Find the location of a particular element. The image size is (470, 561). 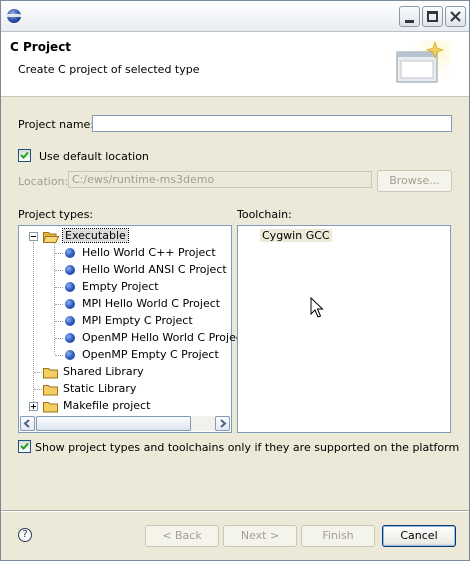

arrow-right-icon is located at coordinates (223, 423).